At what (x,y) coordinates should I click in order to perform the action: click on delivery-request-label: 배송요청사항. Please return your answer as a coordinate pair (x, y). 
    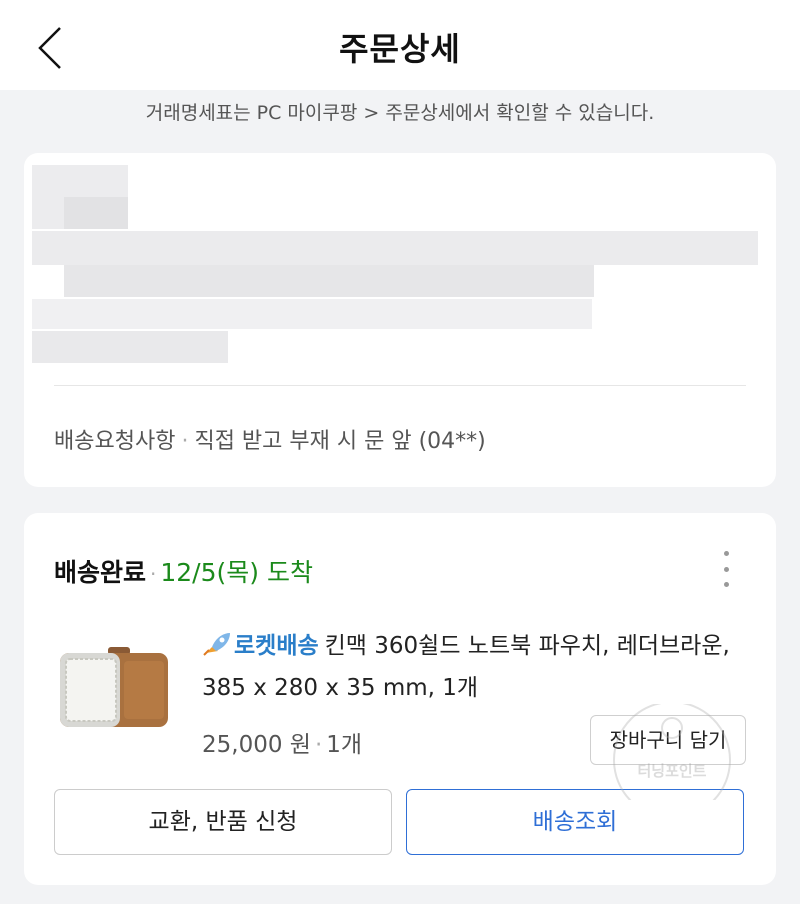
    Looking at the image, I should click on (115, 441).